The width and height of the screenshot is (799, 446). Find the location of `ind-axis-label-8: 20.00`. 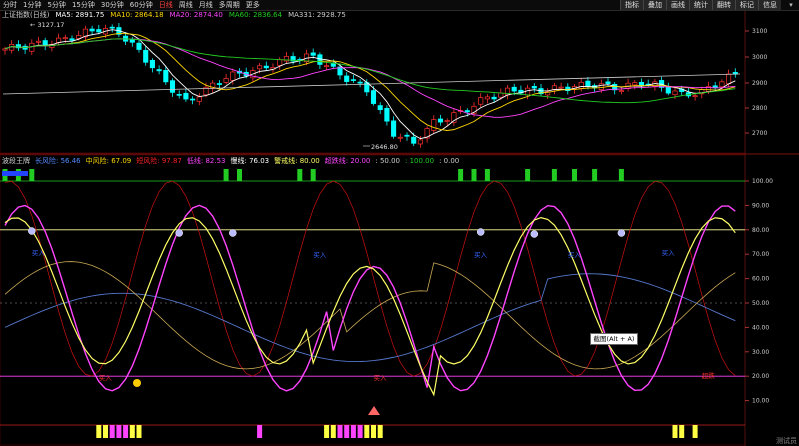

ind-axis-label-8: 20.00 is located at coordinates (760, 376).